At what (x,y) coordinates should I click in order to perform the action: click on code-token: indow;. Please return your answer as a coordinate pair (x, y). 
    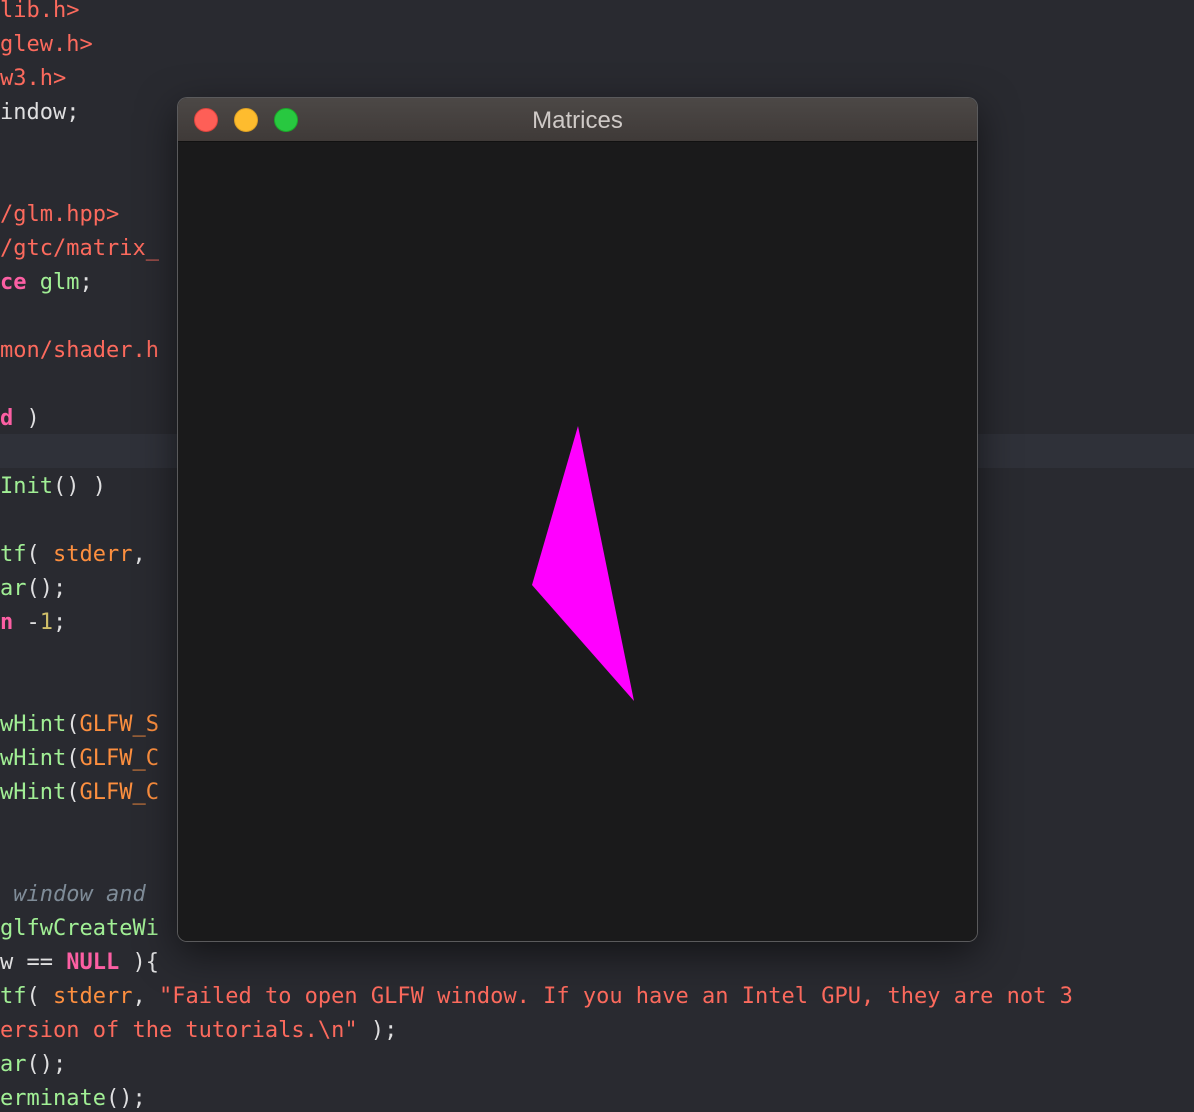
    Looking at the image, I should click on (40, 112).